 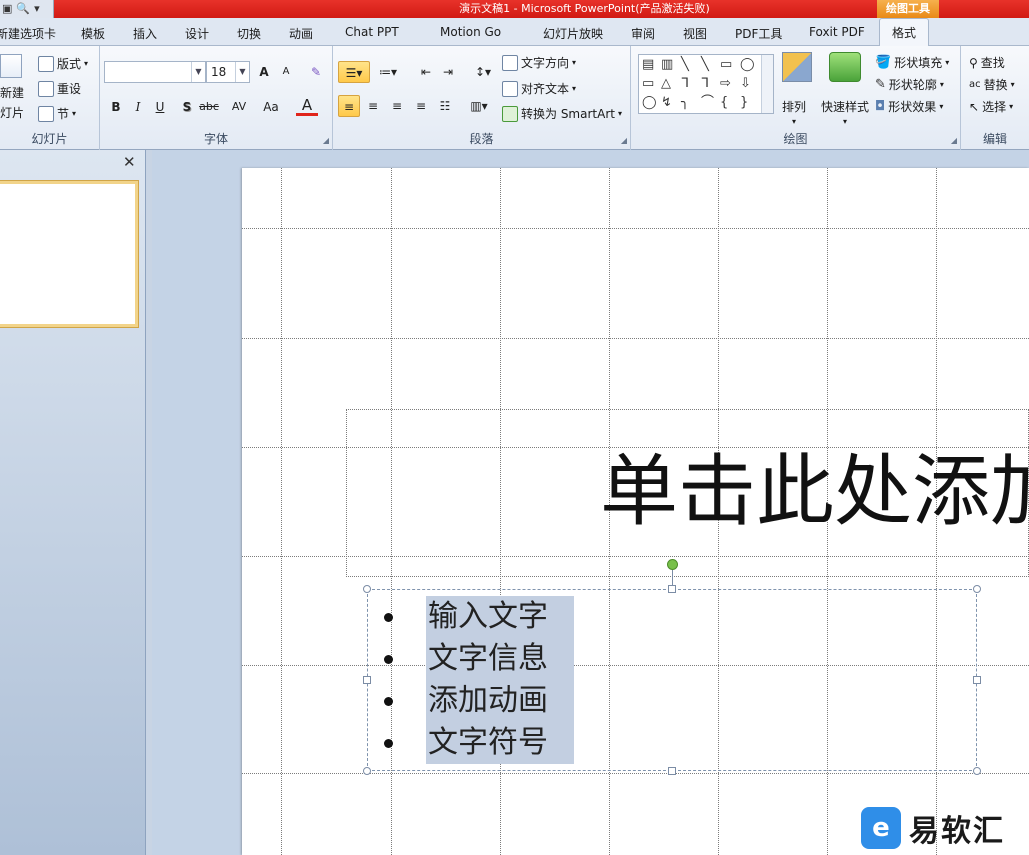 I want to click on section-button: 节 ▾, so click(x=57, y=113).